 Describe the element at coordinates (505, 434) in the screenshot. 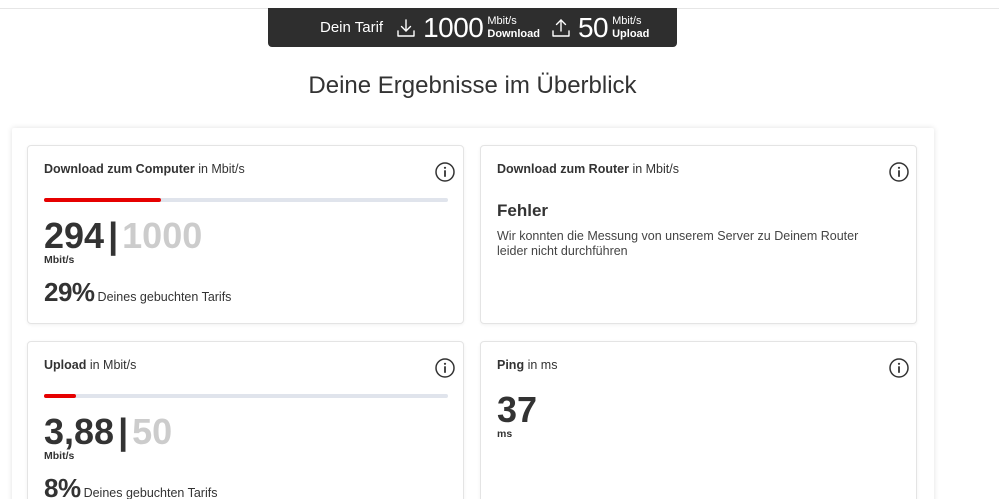

I see `ping-unit: ms` at that location.